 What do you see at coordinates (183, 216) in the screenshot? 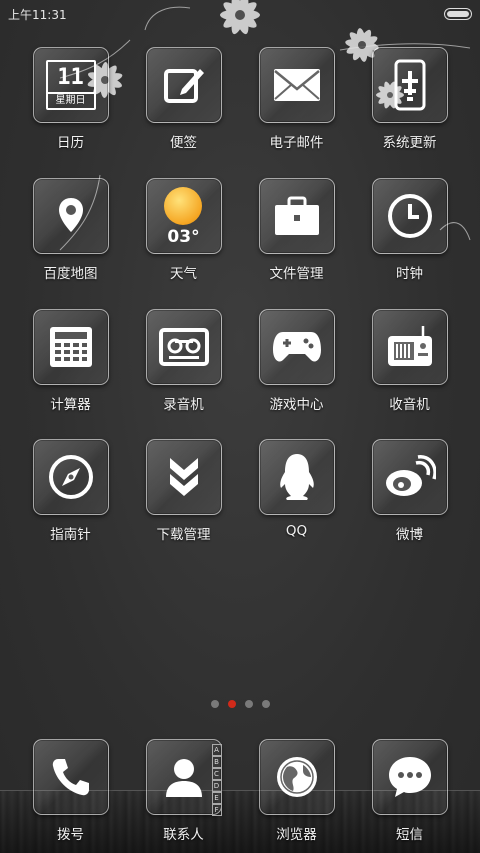
I see `sun-icon: 03°` at bounding box center [183, 216].